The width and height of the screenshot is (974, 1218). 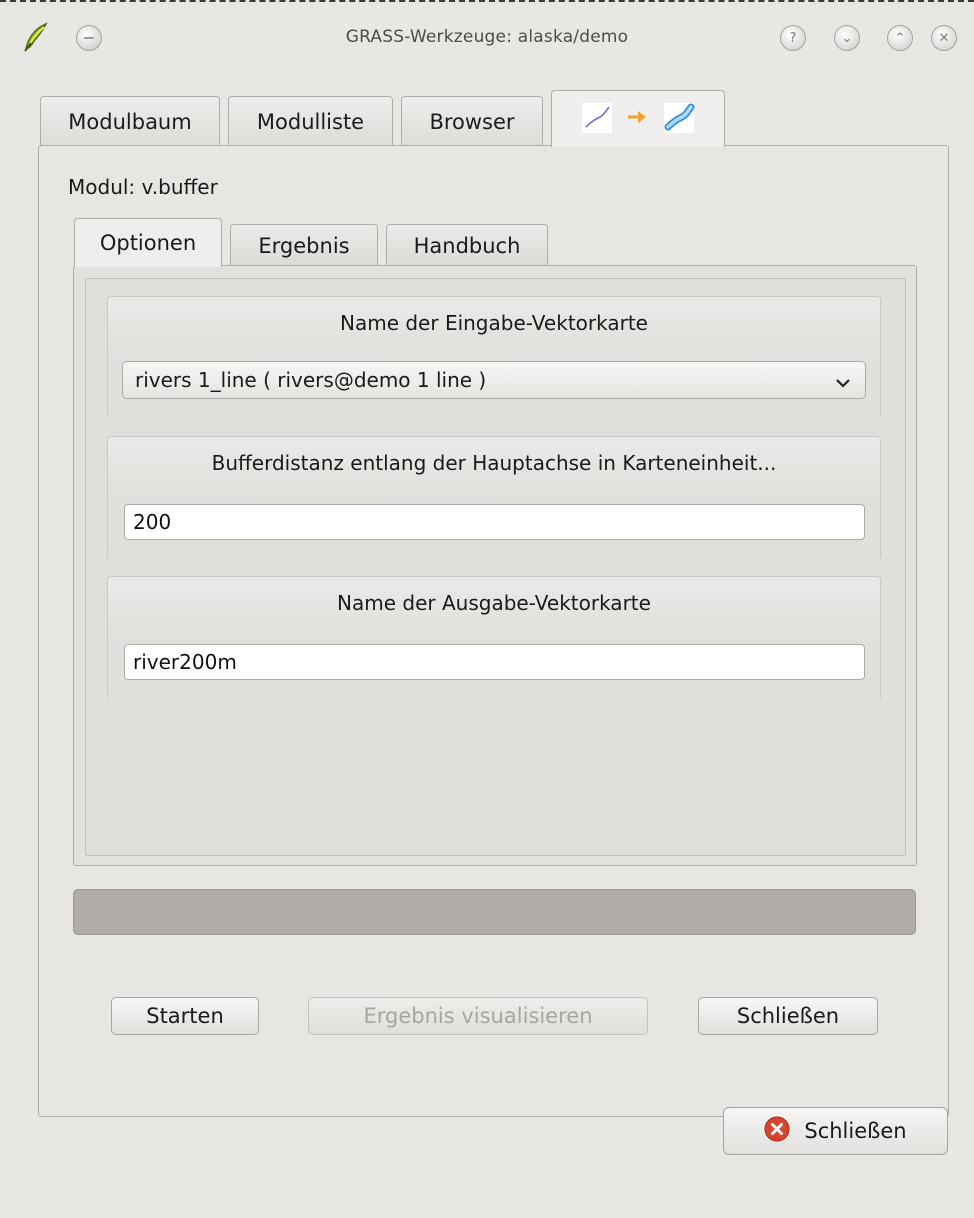 I want to click on tab-v-buffer-module, so click(x=638, y=118).